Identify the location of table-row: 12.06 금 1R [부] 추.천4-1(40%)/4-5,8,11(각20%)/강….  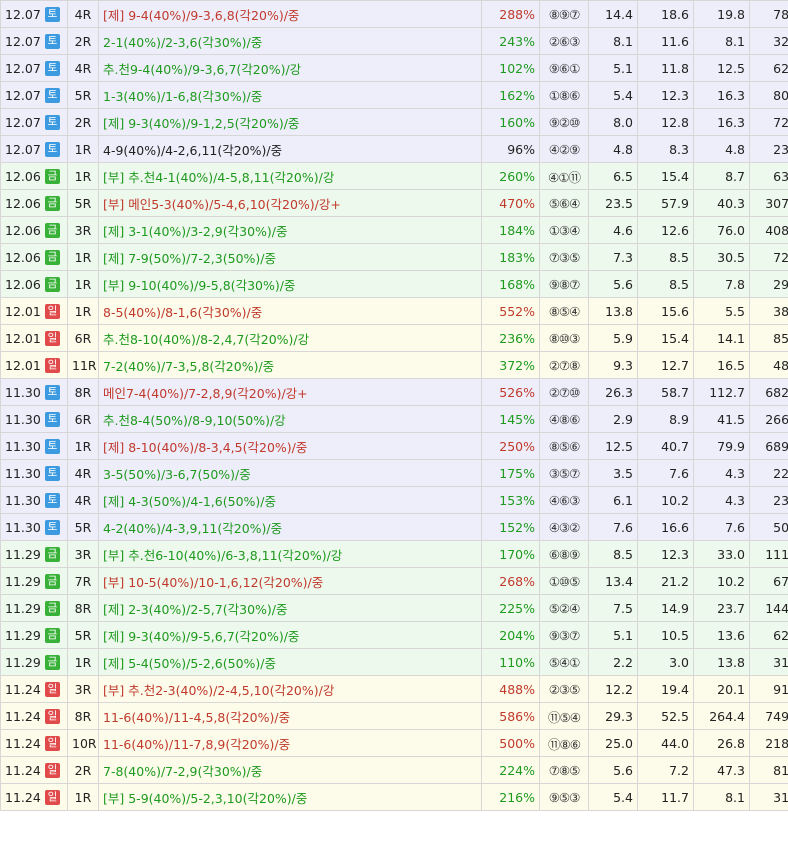
(394, 176).